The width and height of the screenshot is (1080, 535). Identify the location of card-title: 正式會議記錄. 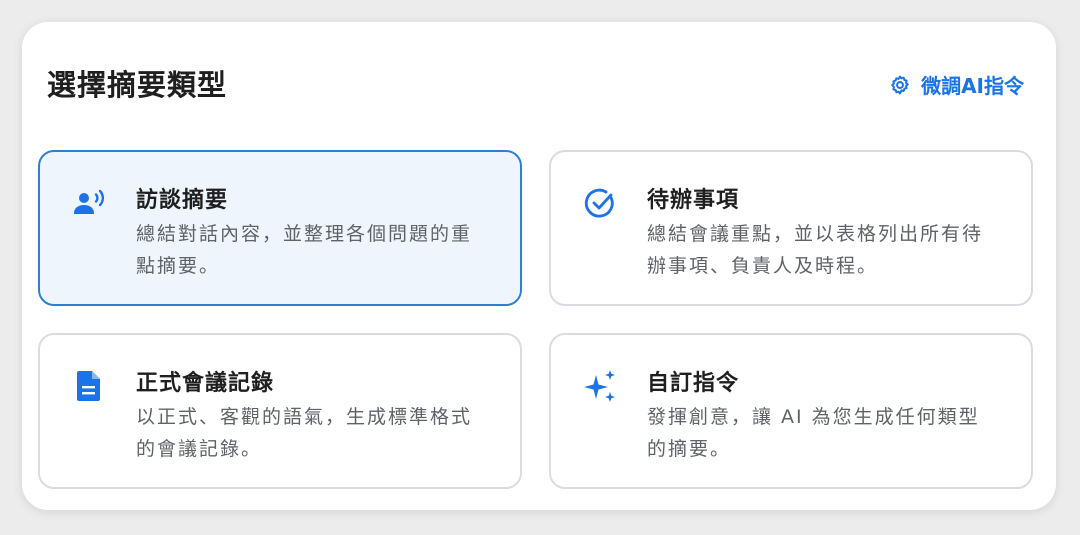
(205, 383).